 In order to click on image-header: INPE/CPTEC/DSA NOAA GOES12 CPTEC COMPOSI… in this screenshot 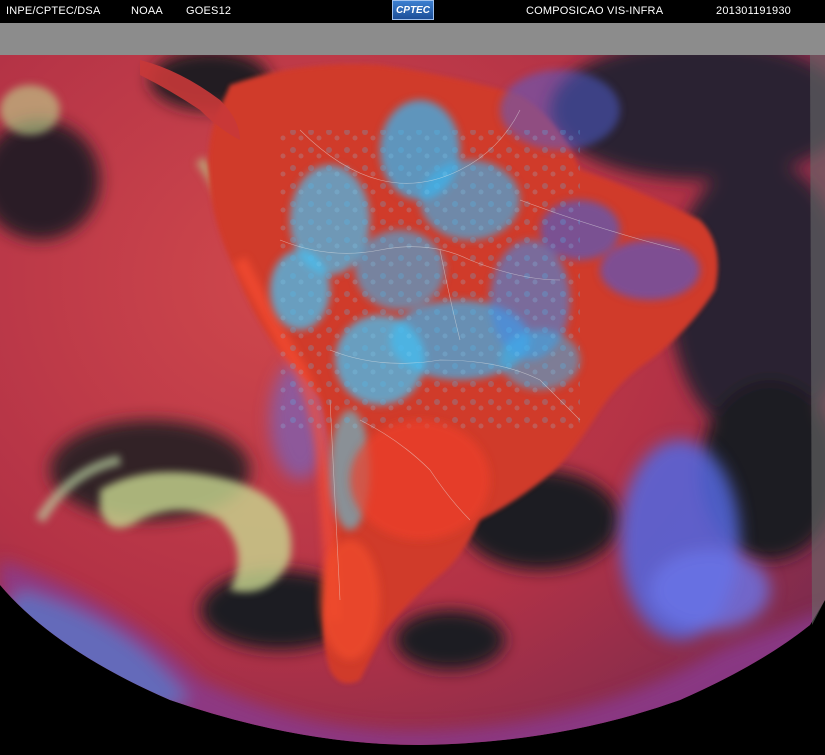, I will do `click(412, 11)`.